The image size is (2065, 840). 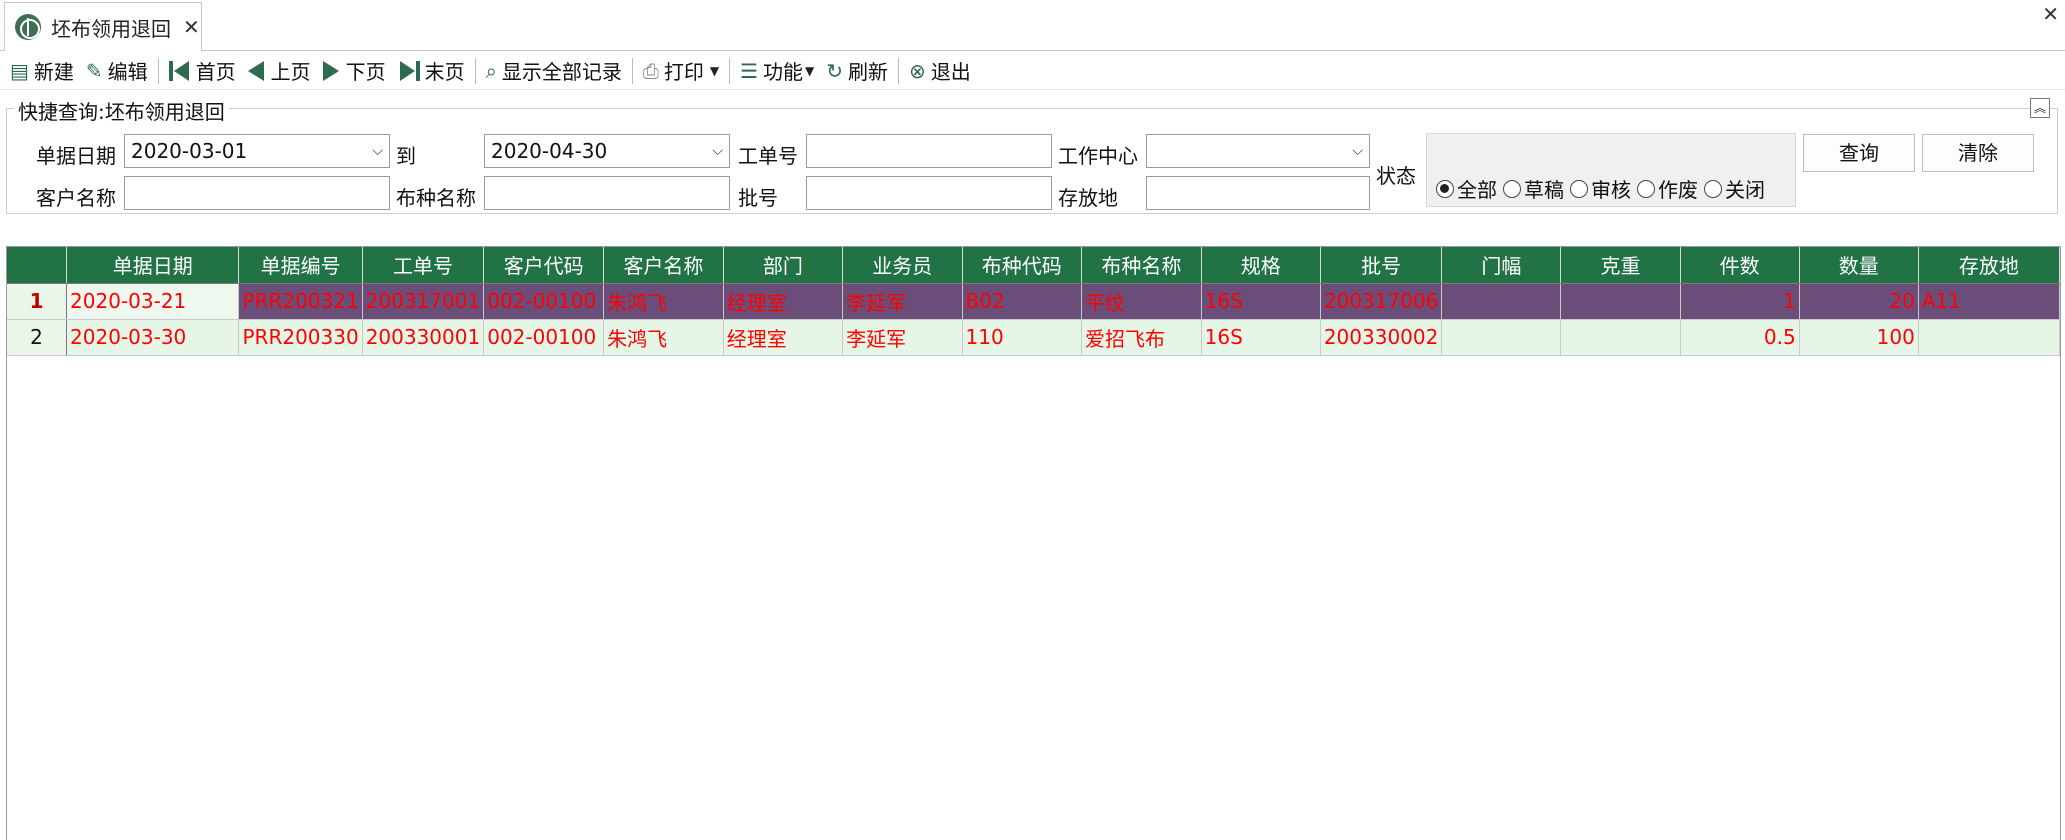 I want to click on fabric-field, so click(x=607, y=193).